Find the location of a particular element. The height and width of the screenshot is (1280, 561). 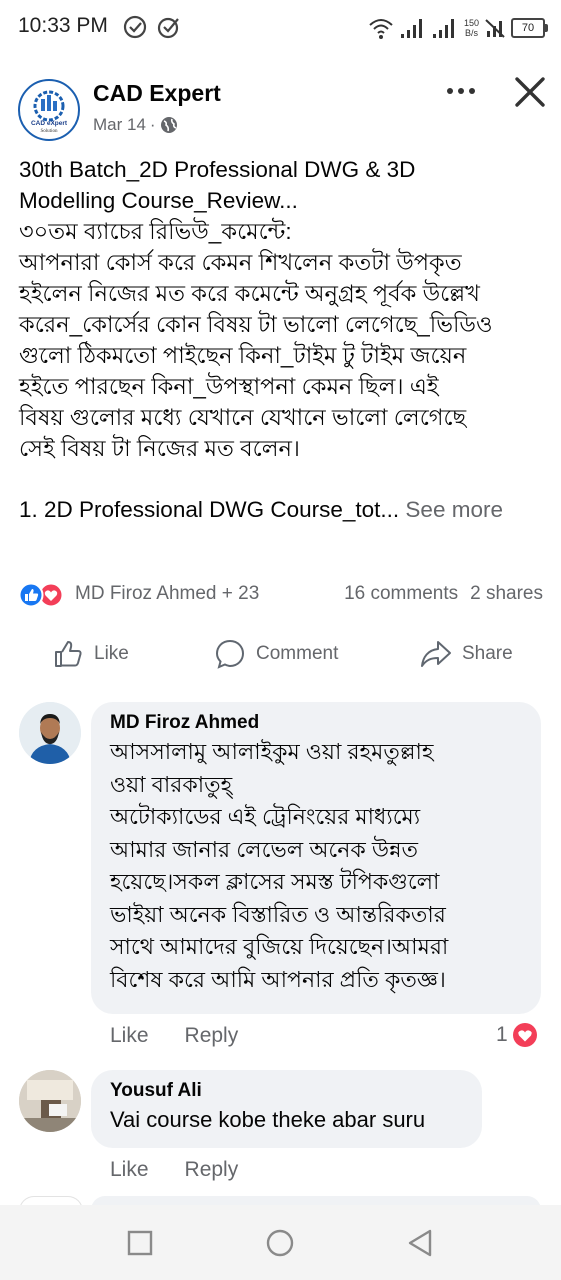

like-button: Like is located at coordinates (90, 654).